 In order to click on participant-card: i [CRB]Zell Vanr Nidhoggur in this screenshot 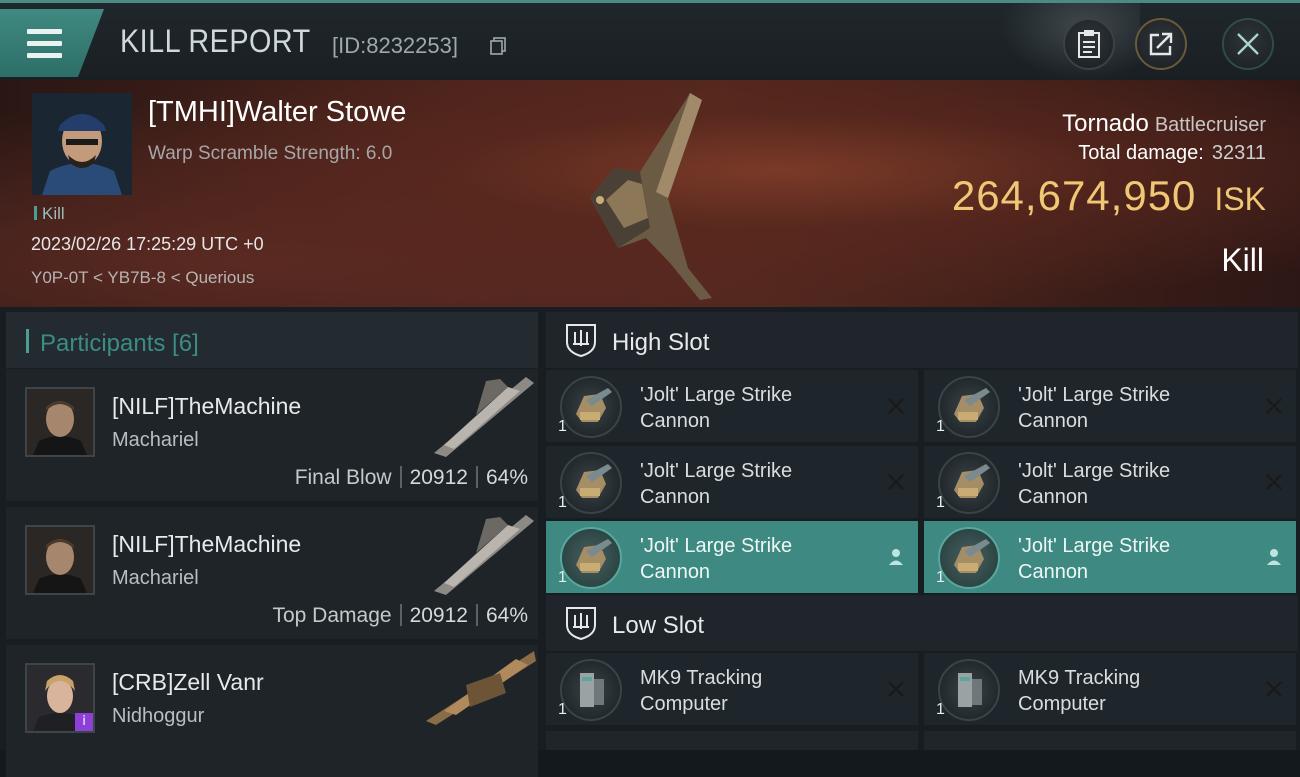, I will do `click(272, 711)`.